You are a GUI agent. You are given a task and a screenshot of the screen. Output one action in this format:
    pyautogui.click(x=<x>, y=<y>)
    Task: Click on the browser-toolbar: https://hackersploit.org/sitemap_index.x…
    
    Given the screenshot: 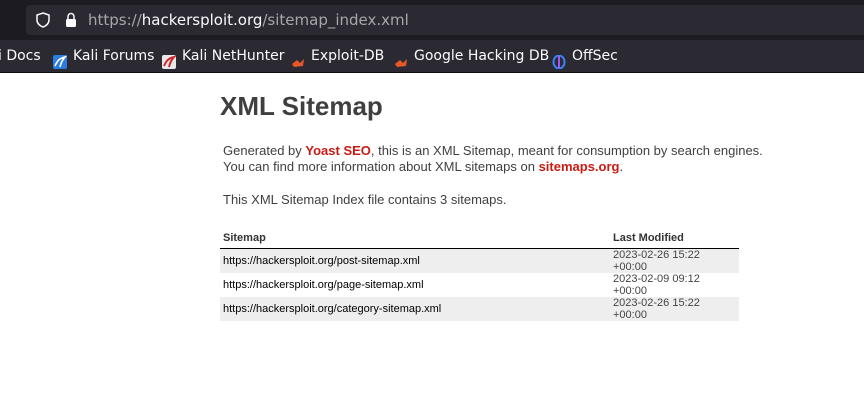 What is the action you would take?
    pyautogui.click(x=432, y=20)
    